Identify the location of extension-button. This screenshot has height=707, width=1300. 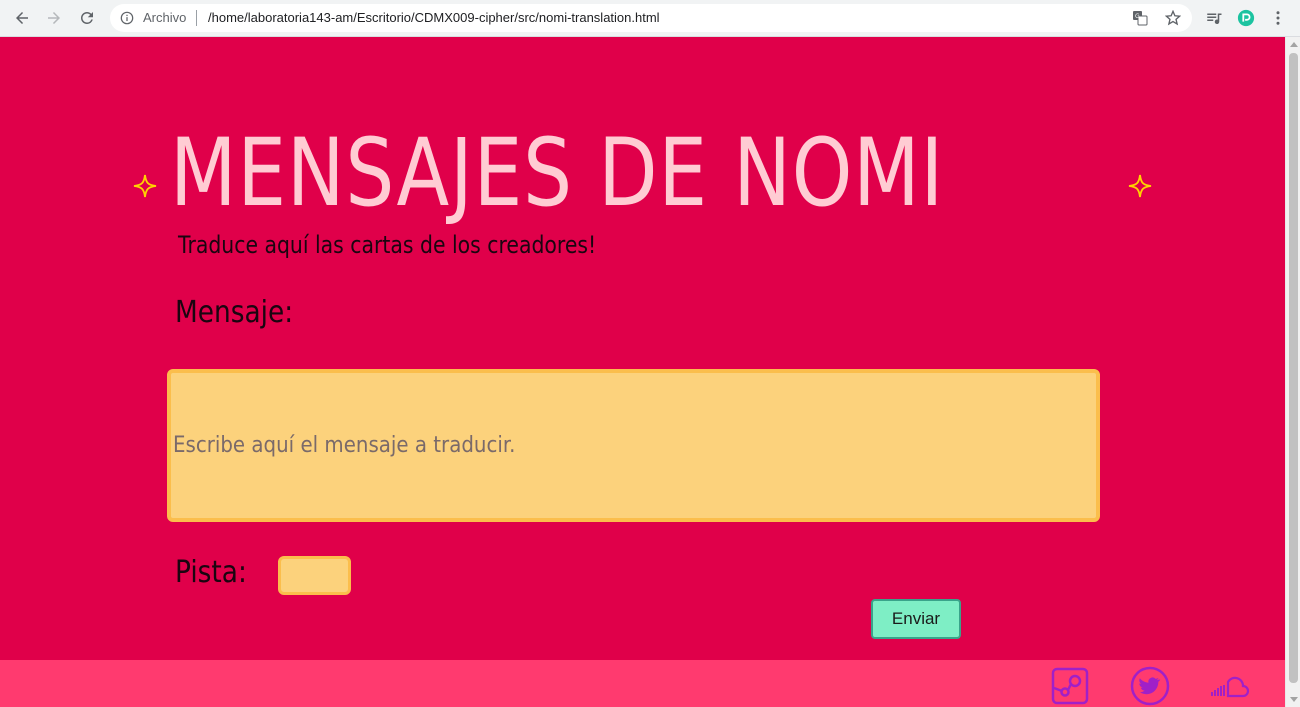
(1246, 18).